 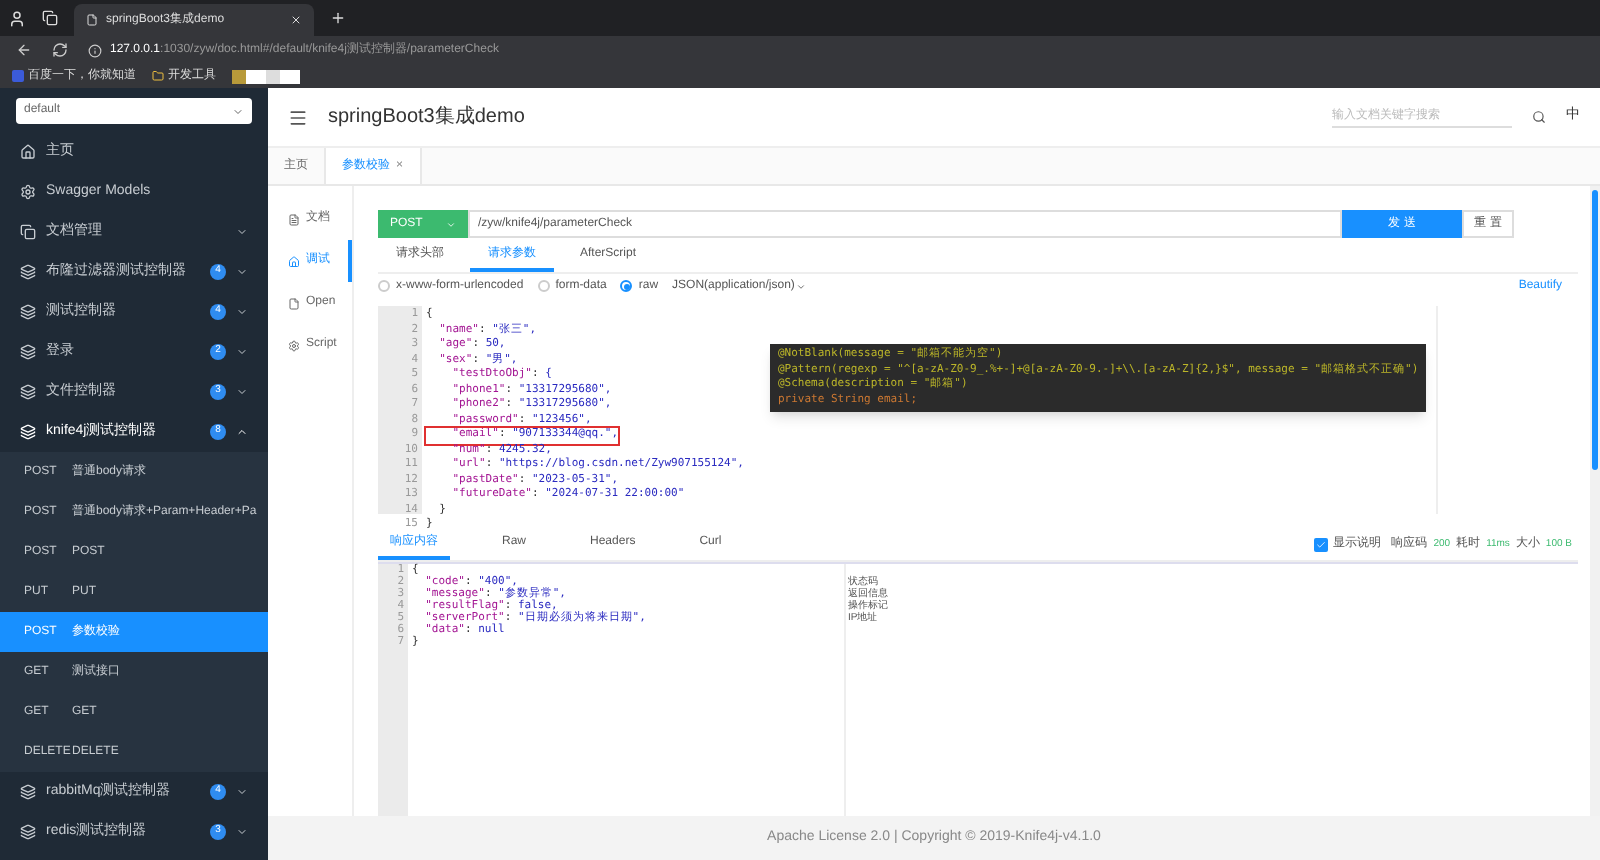 I want to click on close-icon, so click(x=296, y=20).